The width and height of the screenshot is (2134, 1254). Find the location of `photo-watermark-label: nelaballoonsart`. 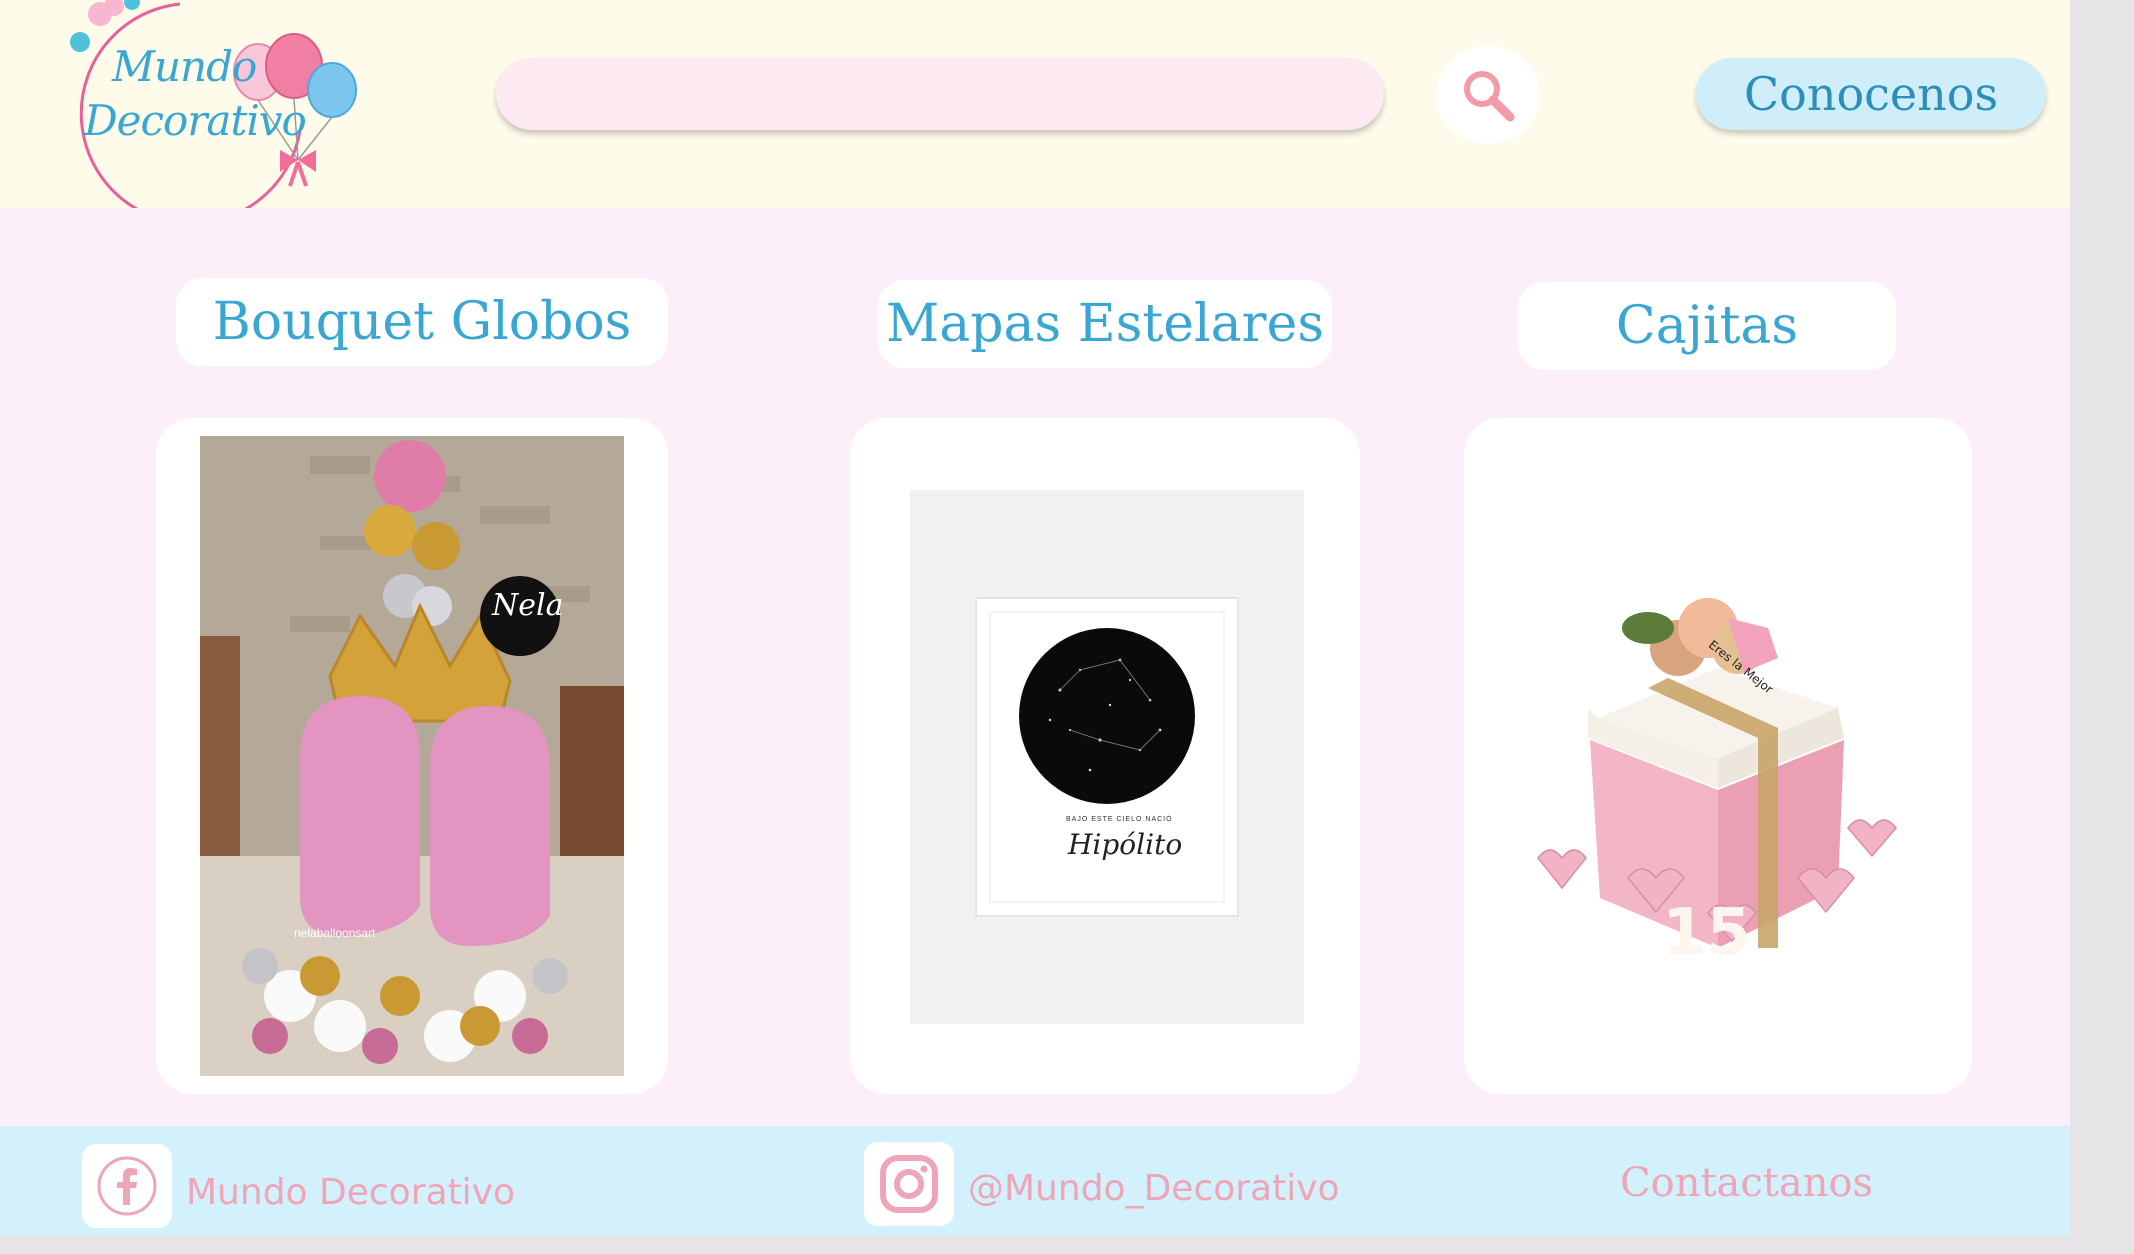

photo-watermark-label: nelaballoonsart is located at coordinates (335, 933).